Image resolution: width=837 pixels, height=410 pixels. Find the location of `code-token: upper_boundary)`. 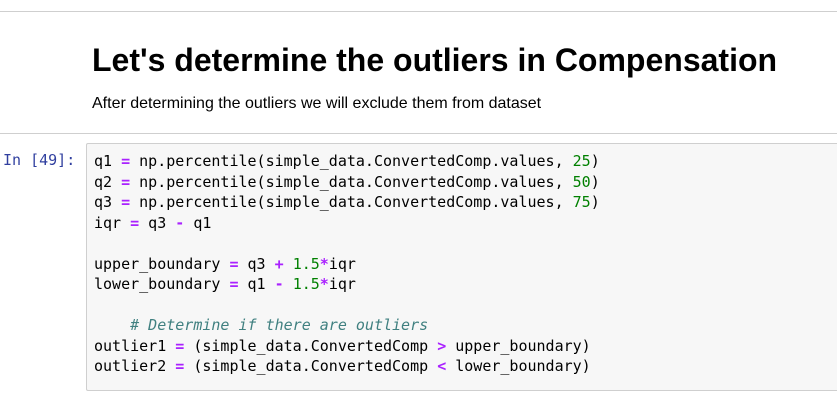

code-token: upper_boundary) is located at coordinates (518, 345).